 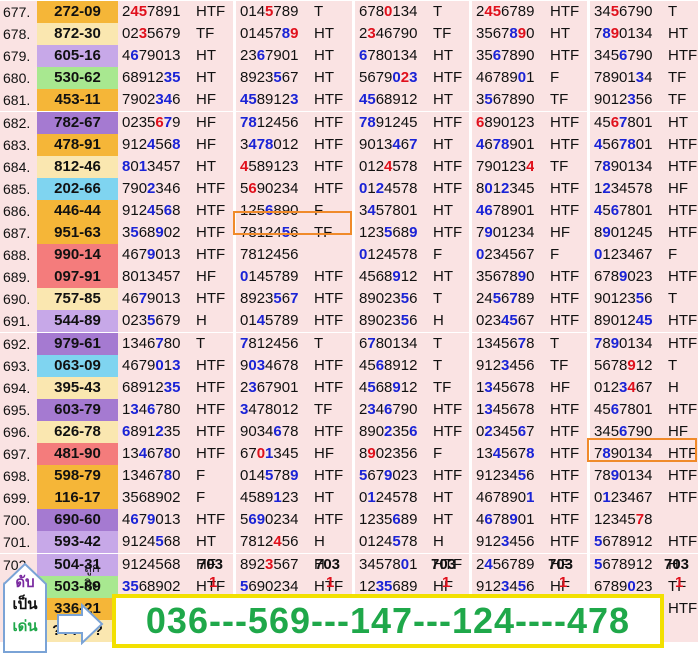 What do you see at coordinates (151, 277) in the screenshot?
I see `digit-set: 8013457` at bounding box center [151, 277].